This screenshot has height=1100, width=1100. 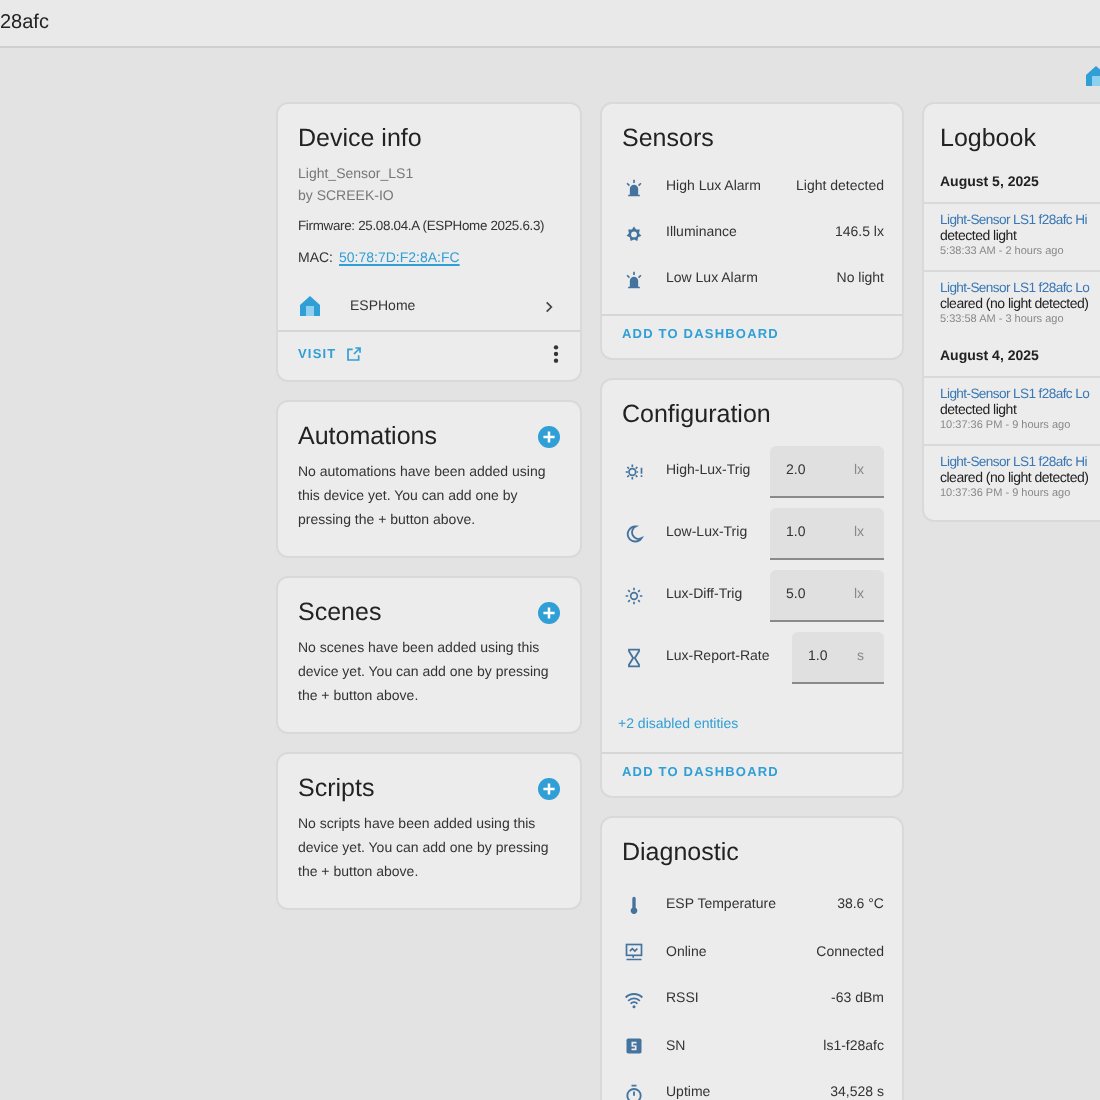 I want to click on hourglass-icon, so click(x=634, y=657).